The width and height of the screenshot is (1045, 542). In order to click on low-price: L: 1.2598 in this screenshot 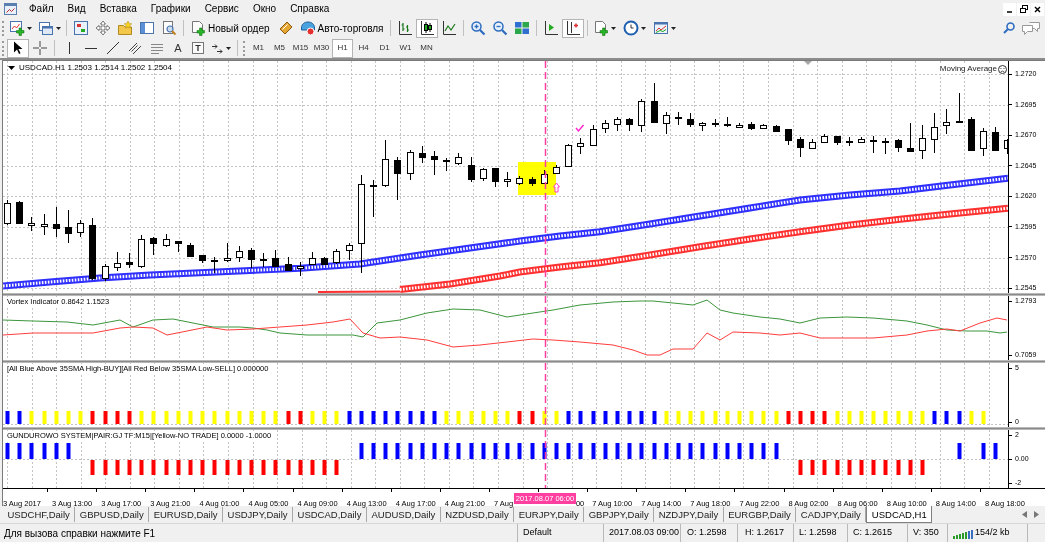, I will do `click(818, 533)`.